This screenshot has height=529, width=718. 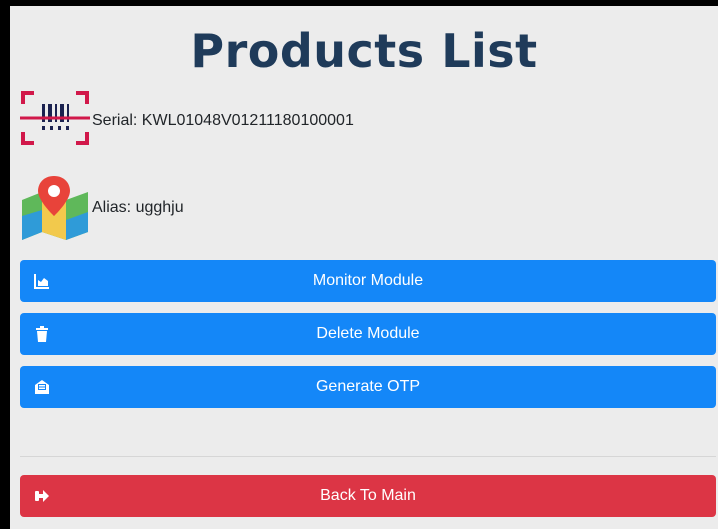 I want to click on page-title: Products List, so click(x=364, y=51).